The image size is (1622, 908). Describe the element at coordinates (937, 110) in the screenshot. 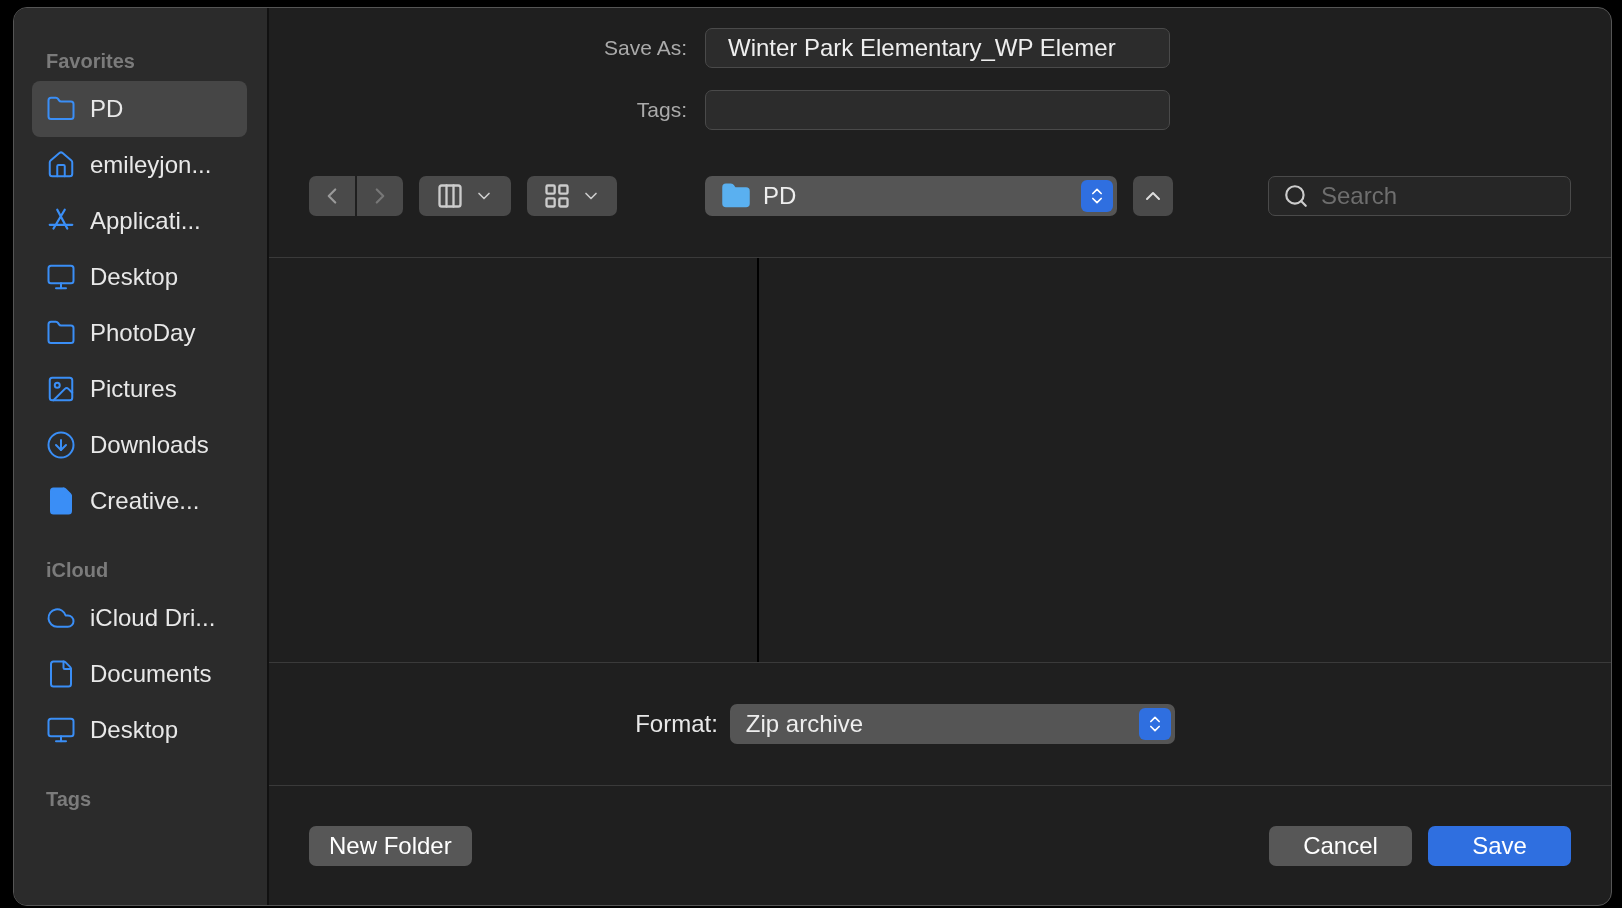

I see `tags-field` at that location.